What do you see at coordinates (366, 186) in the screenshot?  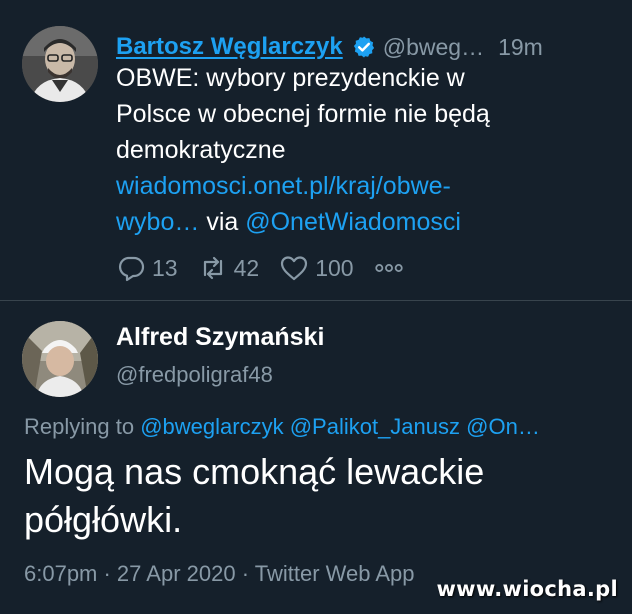 I see `article-link: wiadomosci.onet.pl/kraj/obwe-` at bounding box center [366, 186].